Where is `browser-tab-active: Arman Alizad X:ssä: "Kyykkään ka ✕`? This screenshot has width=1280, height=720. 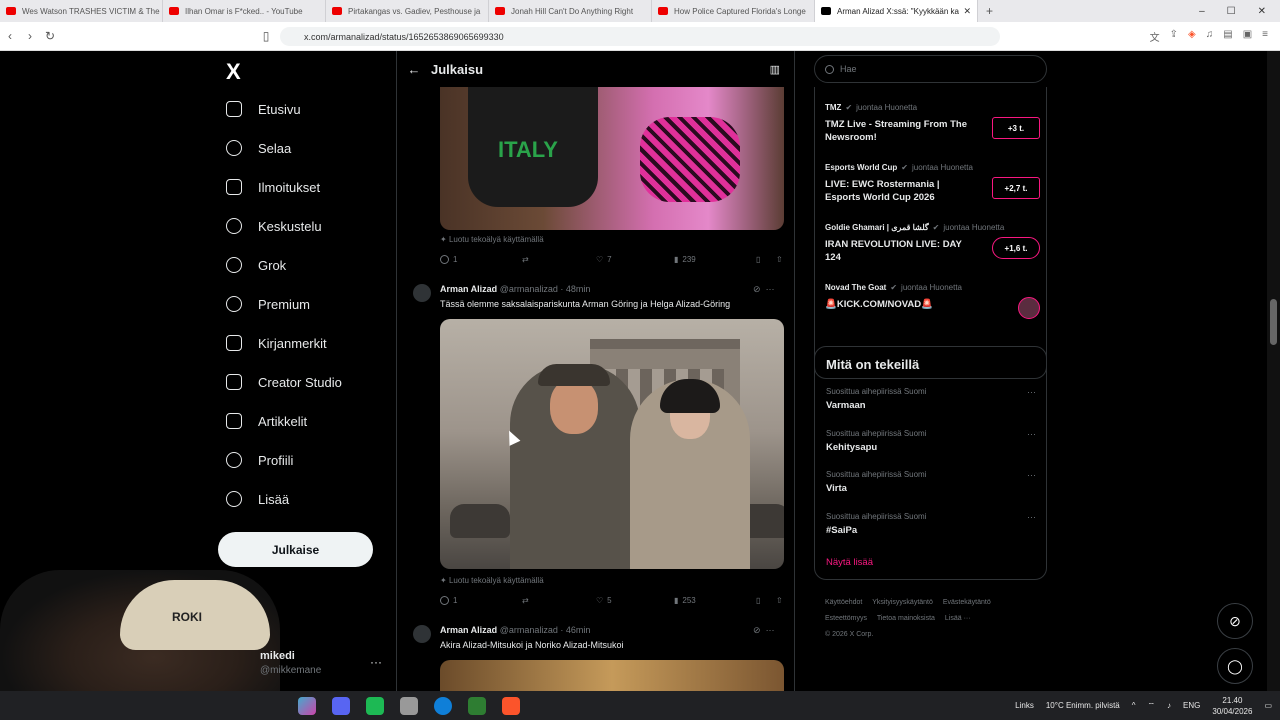
browser-tab-active: Arman Alizad X:ssä: "Kyykkään ka ✕ is located at coordinates (896, 11).